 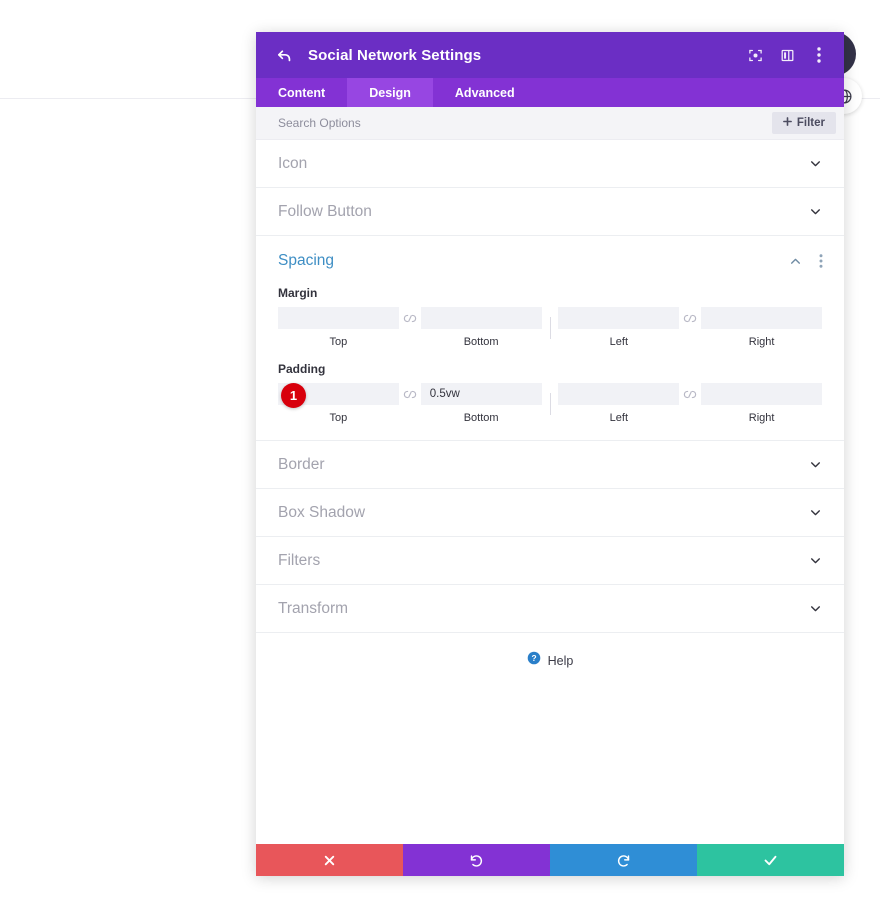 What do you see at coordinates (619, 418) in the screenshot?
I see `padding-left-caption: Left` at bounding box center [619, 418].